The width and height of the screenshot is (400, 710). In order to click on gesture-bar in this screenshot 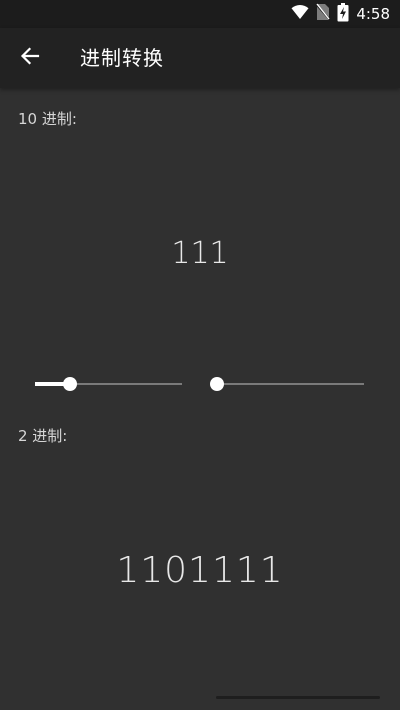, I will do `click(298, 697)`.